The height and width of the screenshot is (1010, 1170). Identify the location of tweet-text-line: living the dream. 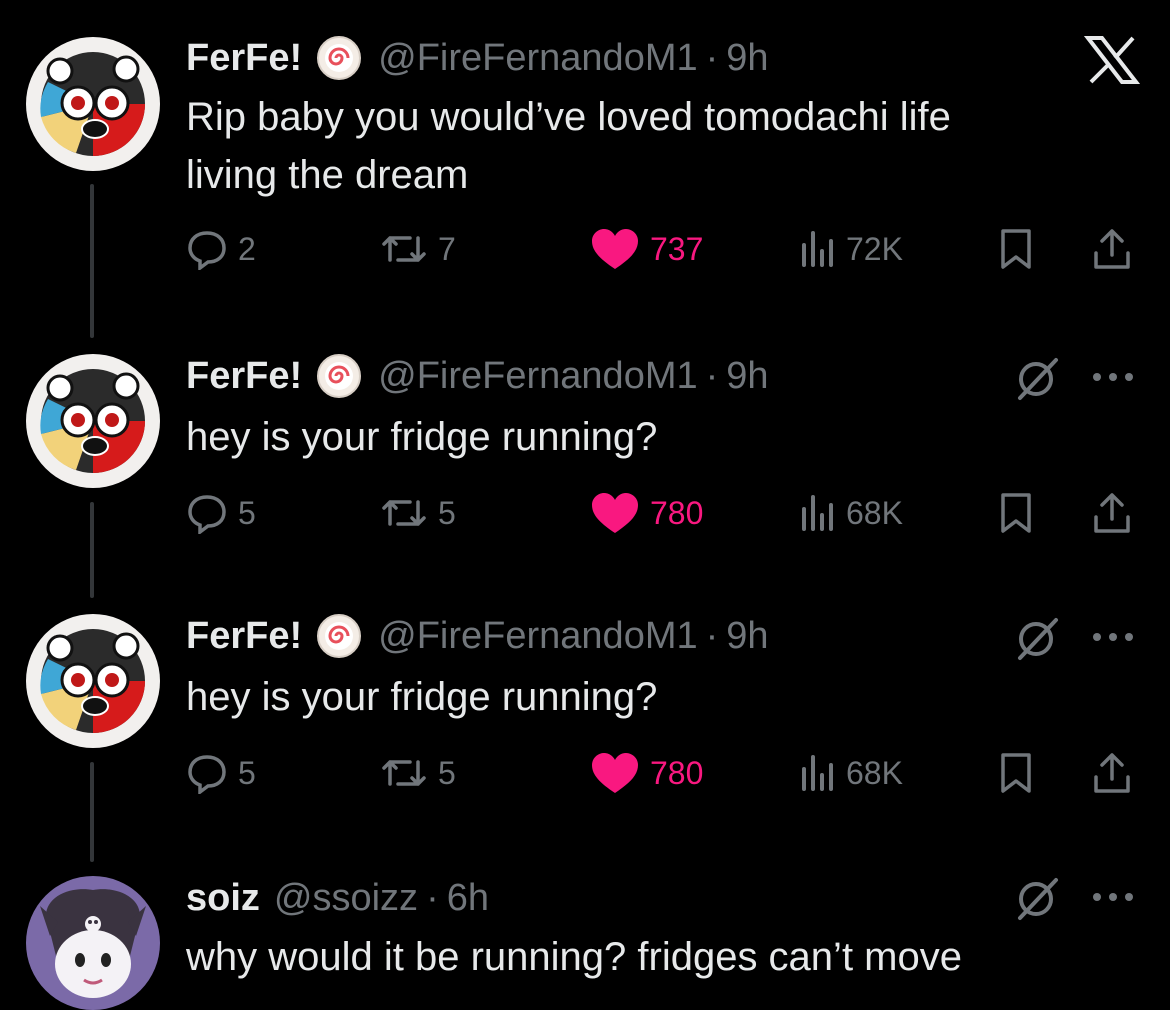
(327, 175).